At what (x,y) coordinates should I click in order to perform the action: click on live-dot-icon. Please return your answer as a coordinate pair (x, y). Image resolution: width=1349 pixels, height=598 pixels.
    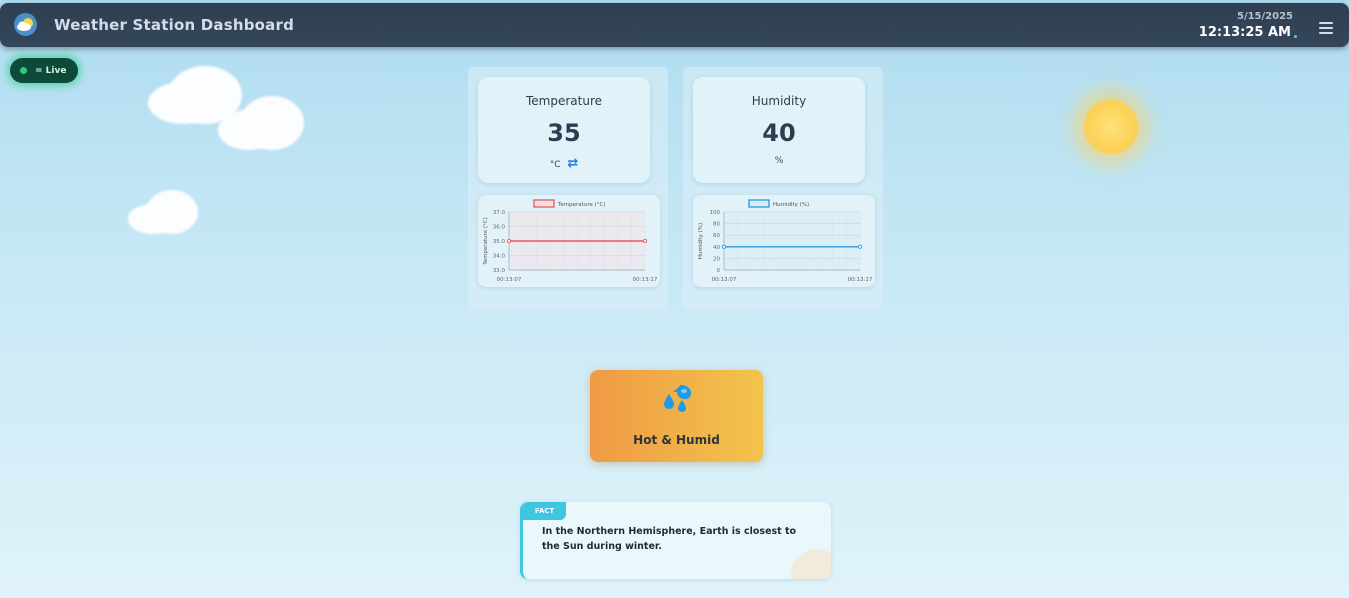
    Looking at the image, I should click on (23, 70).